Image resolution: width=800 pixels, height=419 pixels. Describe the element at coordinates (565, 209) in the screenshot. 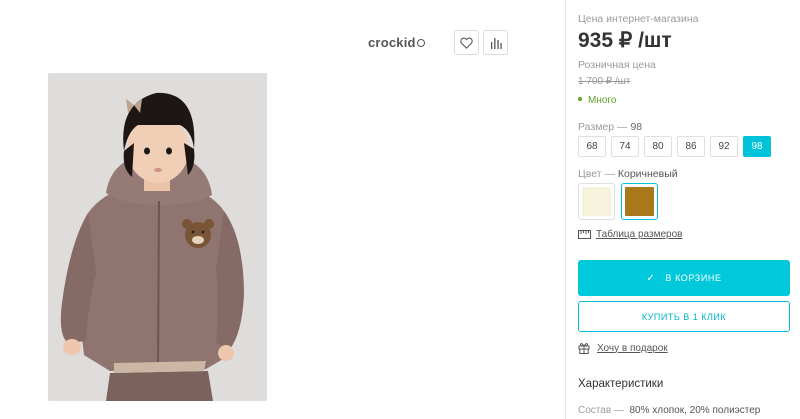

I see `pane-divider` at that location.